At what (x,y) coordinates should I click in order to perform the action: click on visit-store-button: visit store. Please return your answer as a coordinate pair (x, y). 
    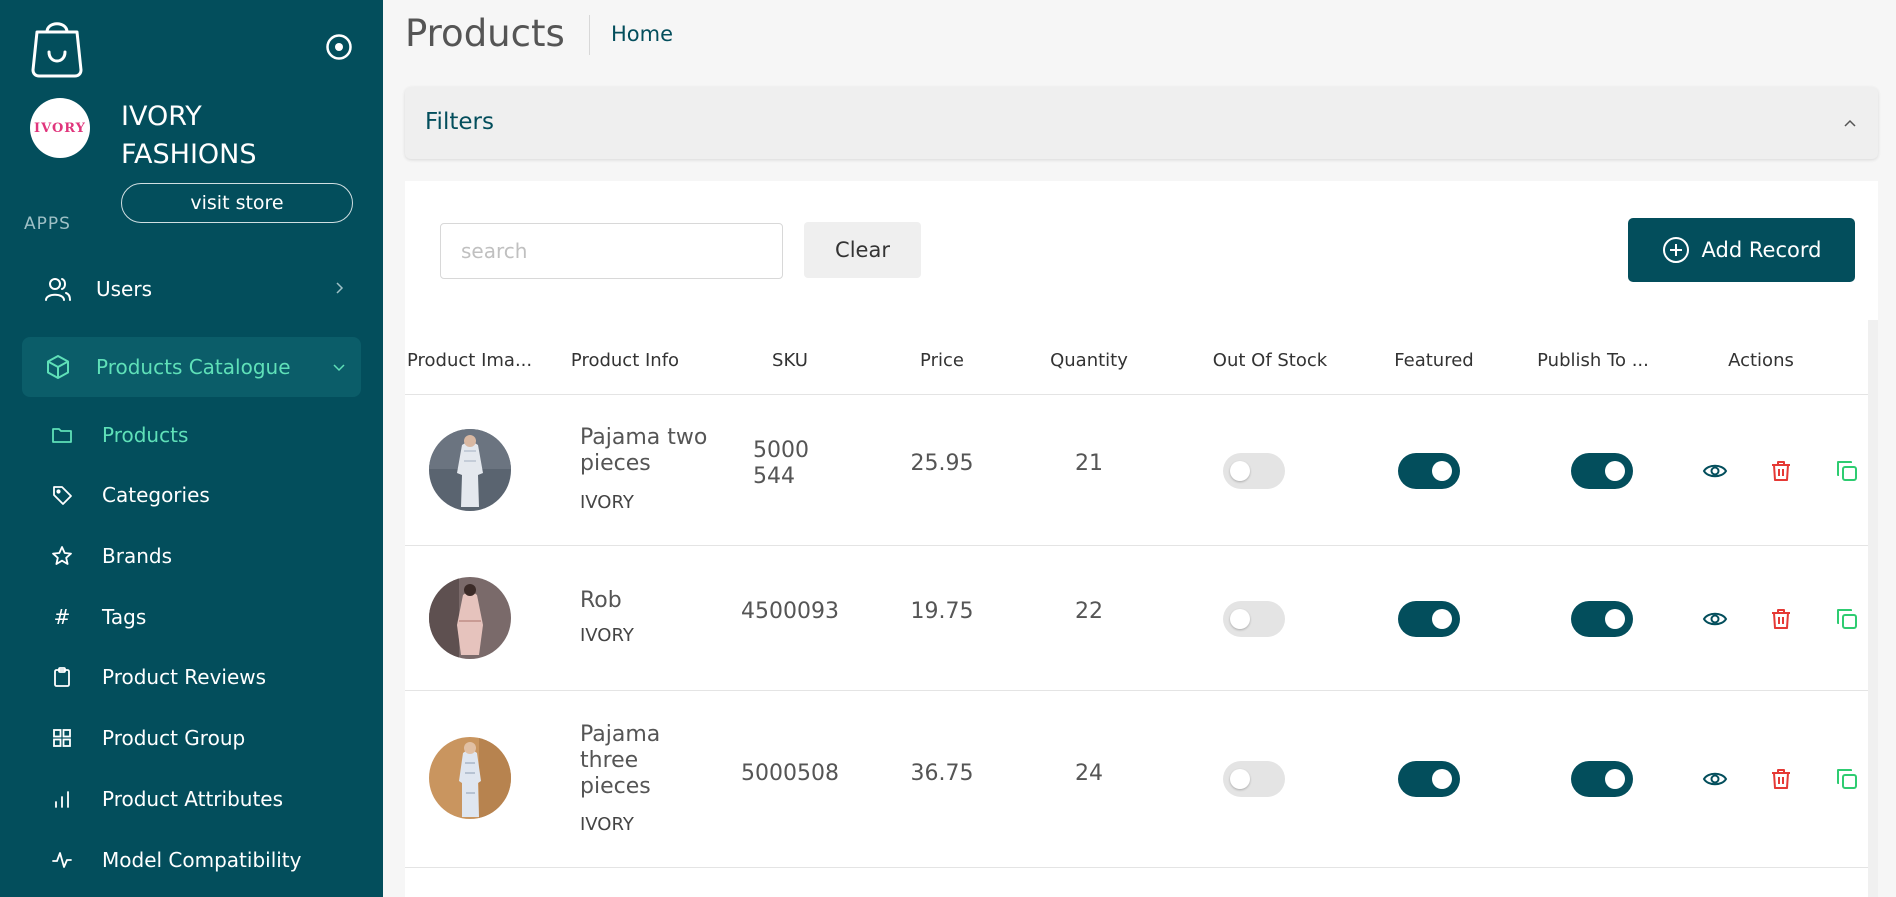
    Looking at the image, I should click on (237, 203).